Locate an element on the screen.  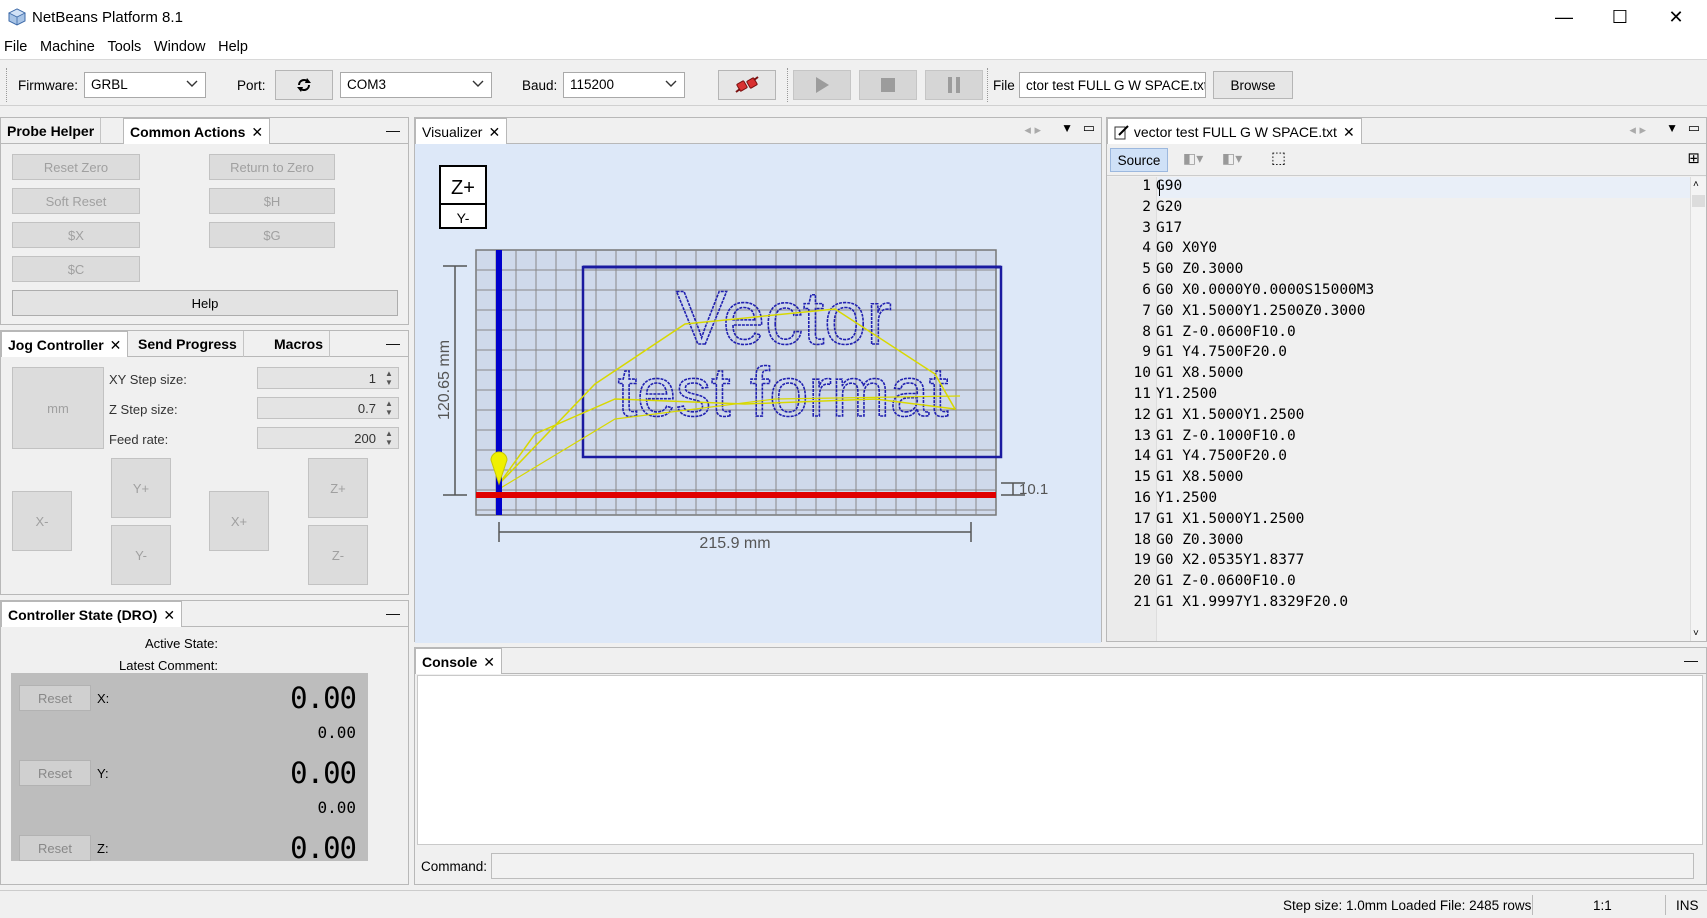
z-step-spinner: 0.7 ▲ ▼ is located at coordinates (328, 408).